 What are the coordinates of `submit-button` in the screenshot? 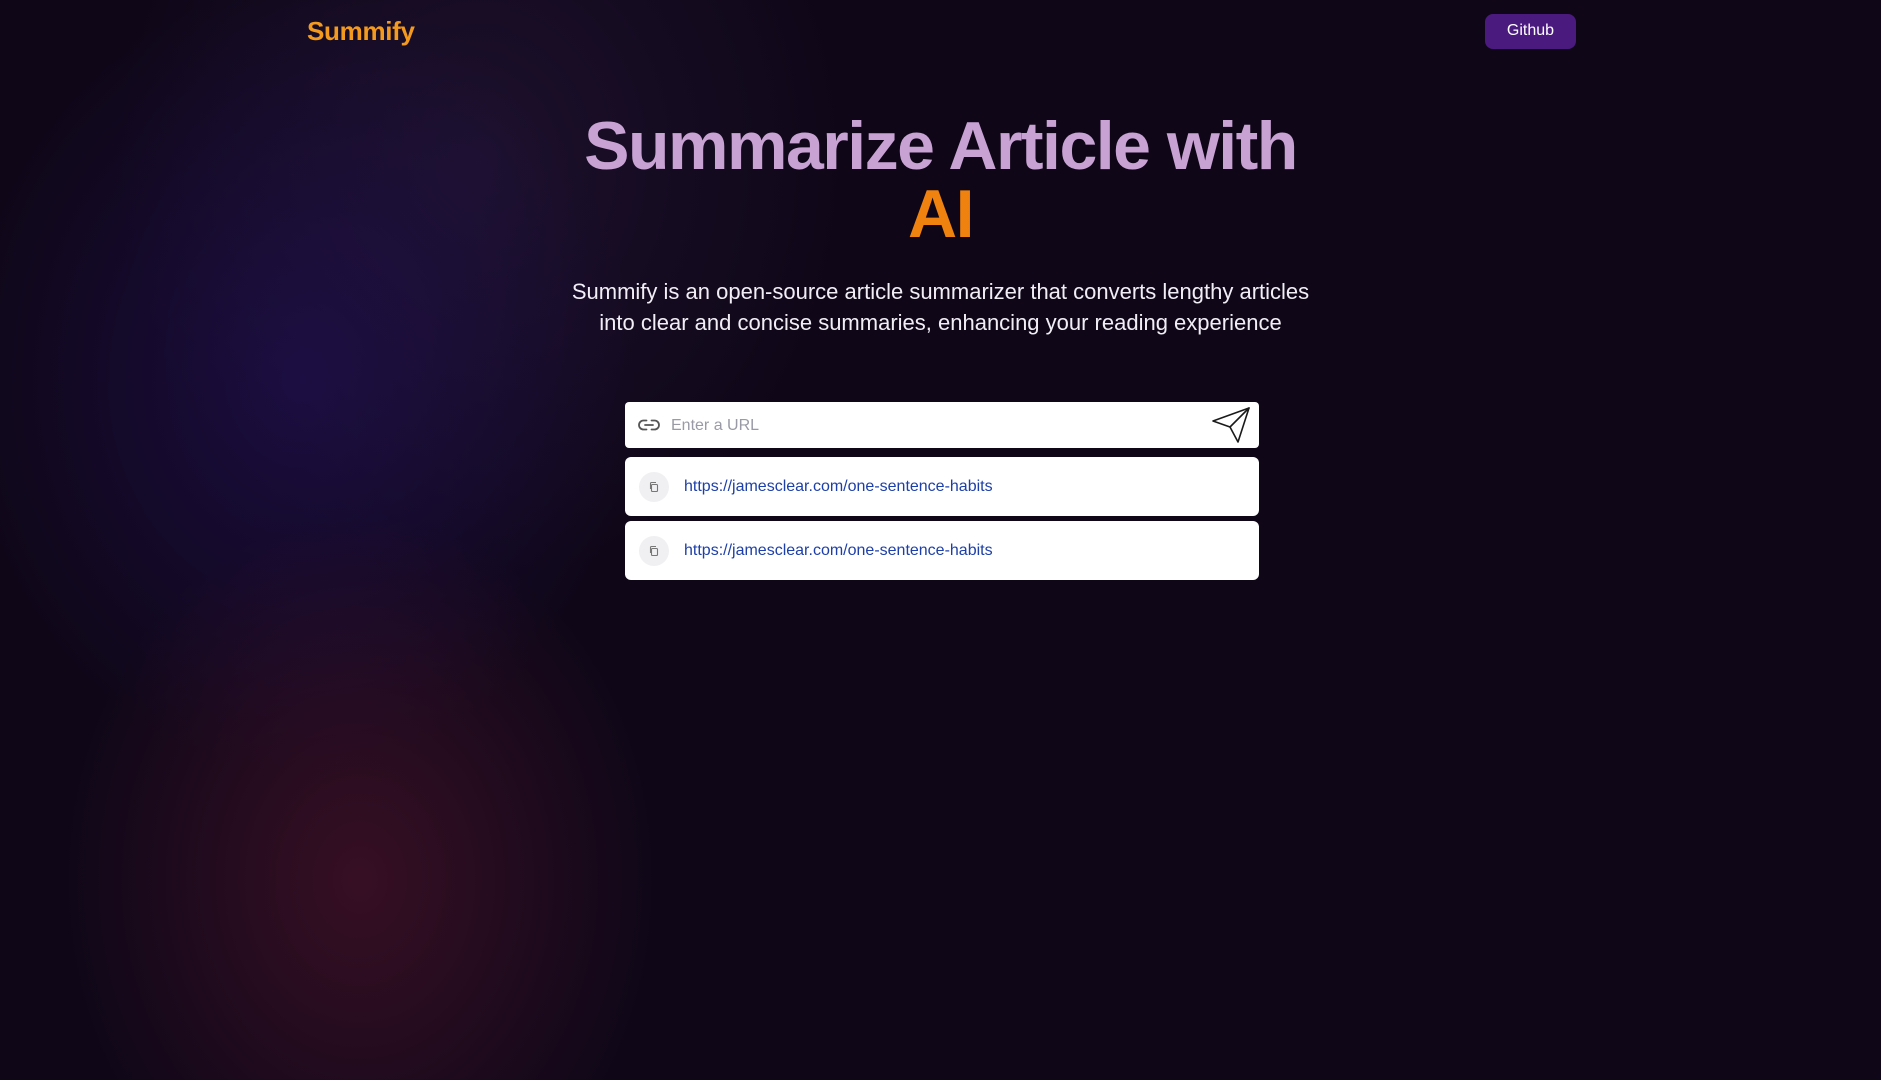 It's located at (1231, 425).